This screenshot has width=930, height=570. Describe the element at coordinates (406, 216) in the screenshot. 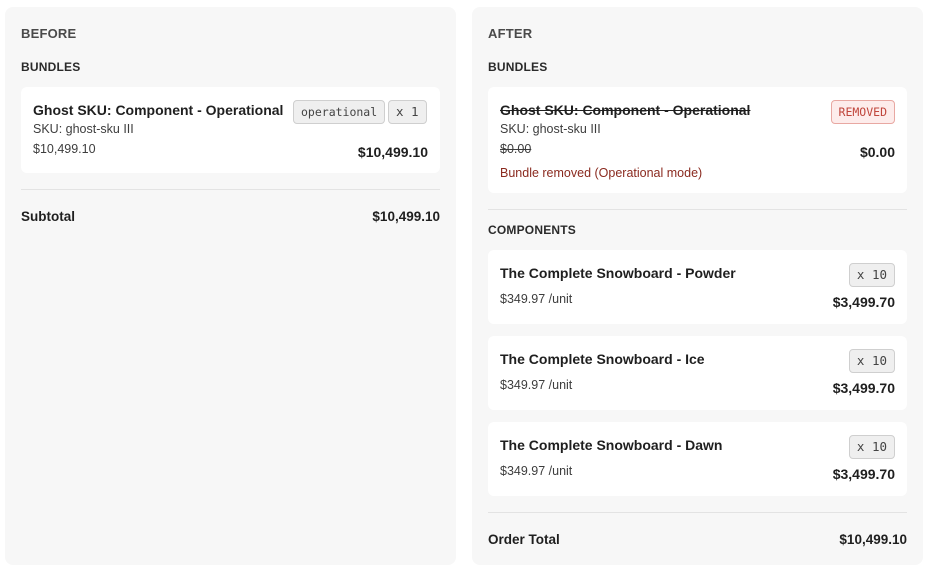

I see `subtotal-value: $10,499.10` at that location.